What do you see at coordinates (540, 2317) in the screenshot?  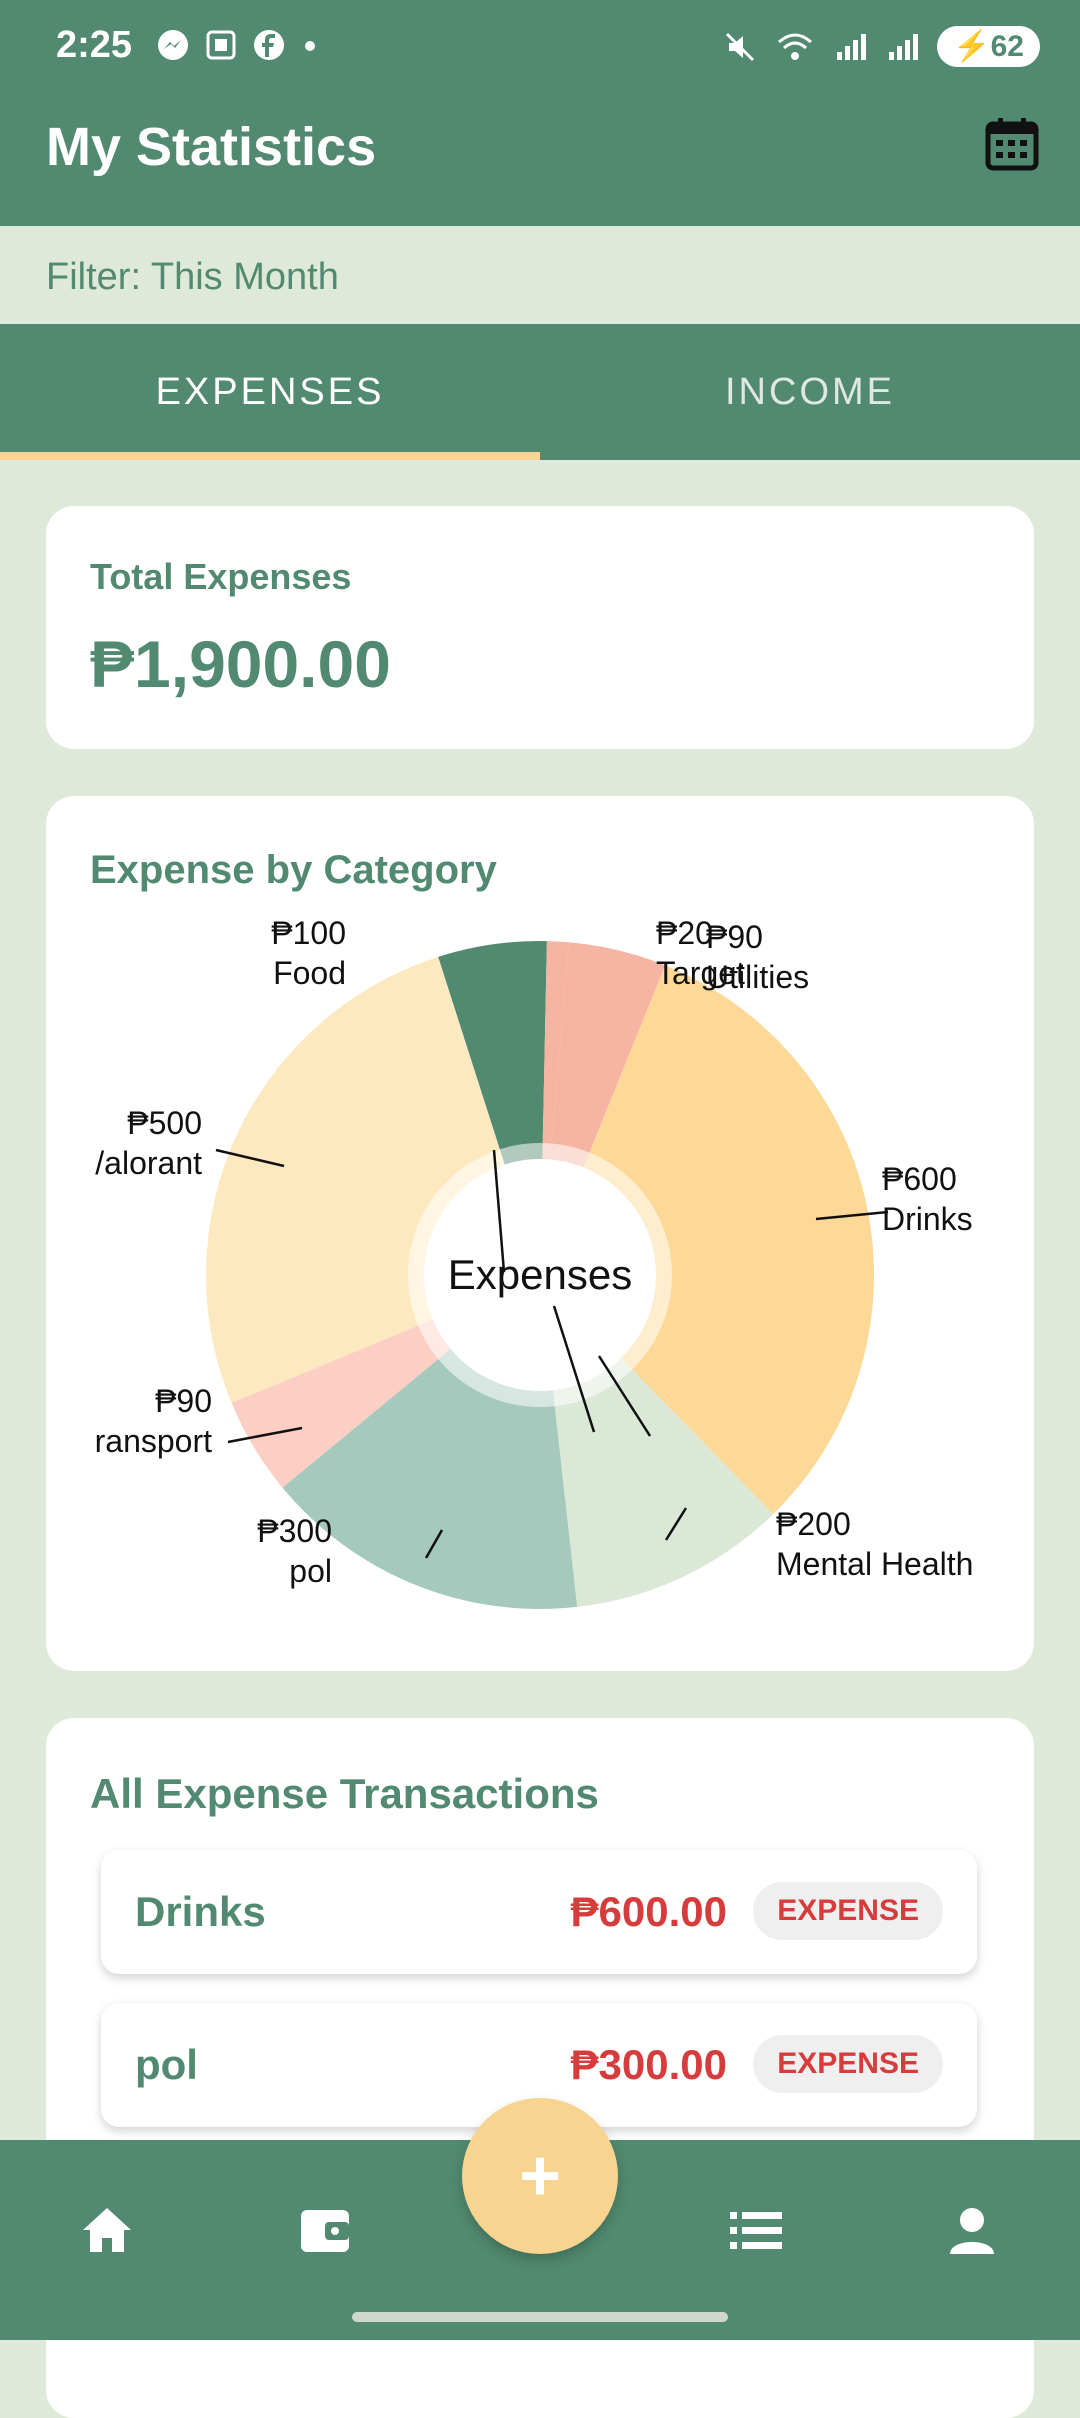 I see `home-indicator` at bounding box center [540, 2317].